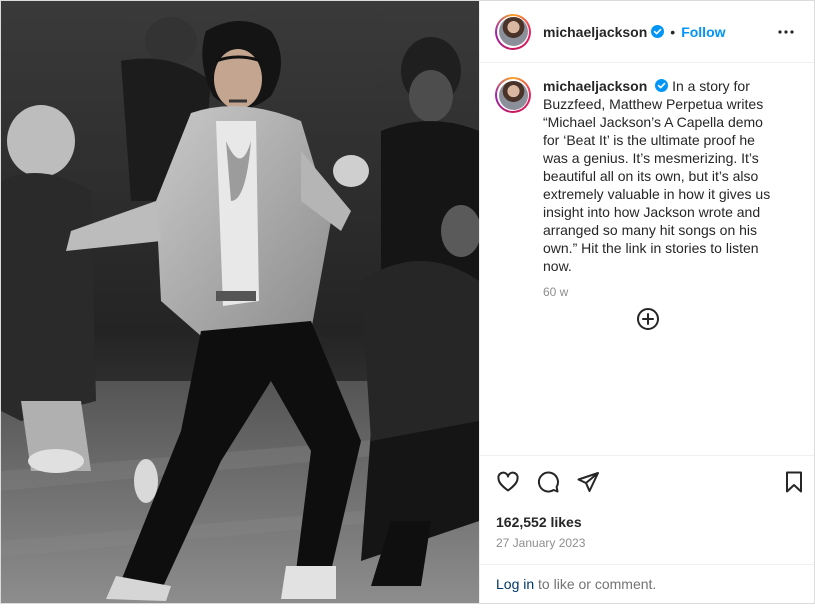  I want to click on caption-avatar, so click(513, 95).